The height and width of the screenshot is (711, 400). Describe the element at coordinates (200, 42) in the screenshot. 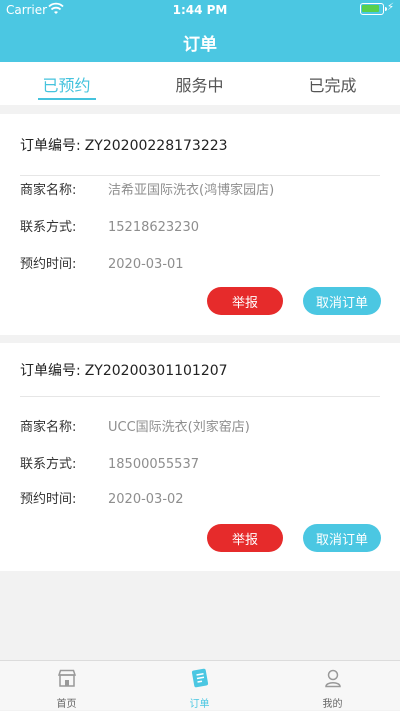

I see `page-title: 订单` at that location.